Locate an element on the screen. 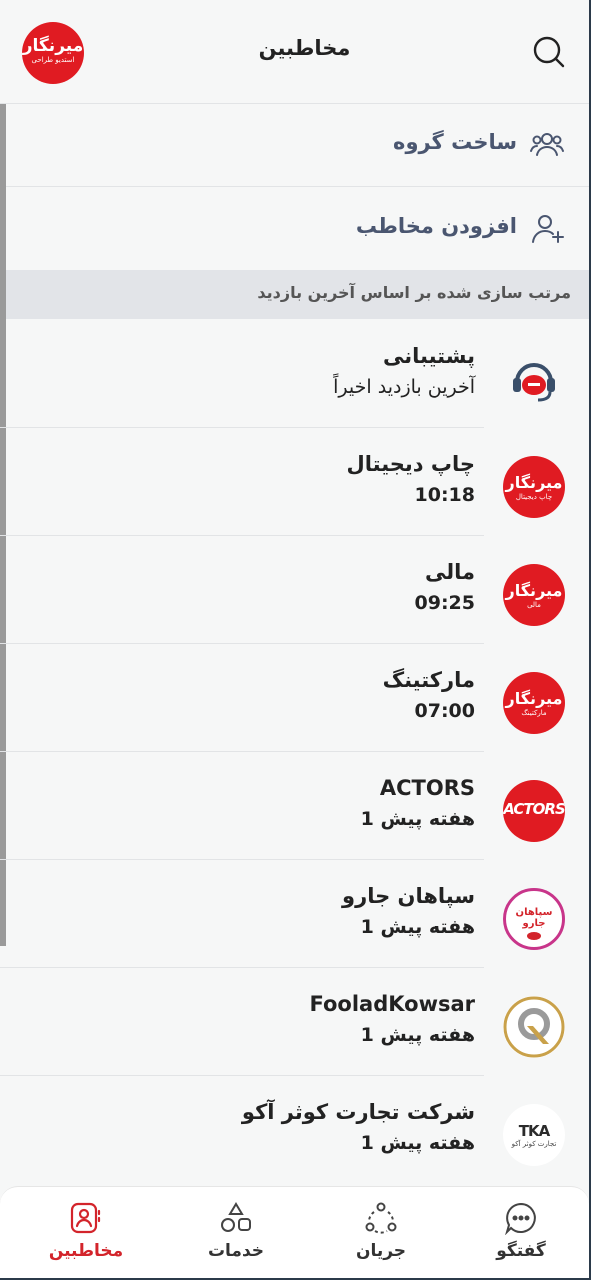 This screenshot has width=591, height=1280. nav-label: خدمات is located at coordinates (236, 1251).